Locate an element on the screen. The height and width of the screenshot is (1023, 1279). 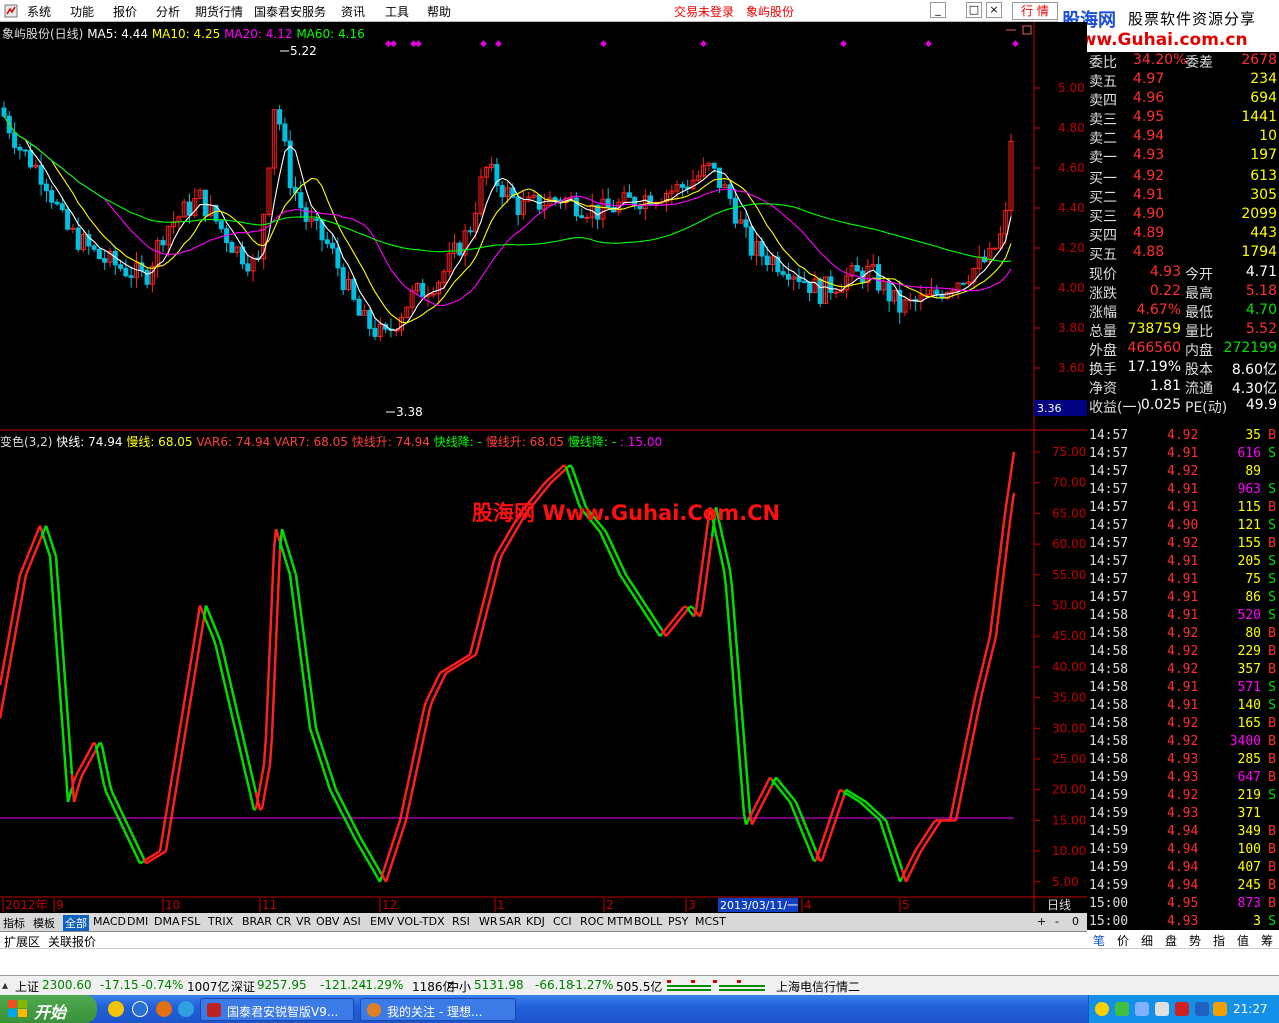
close-button: × is located at coordinates (994, 10).